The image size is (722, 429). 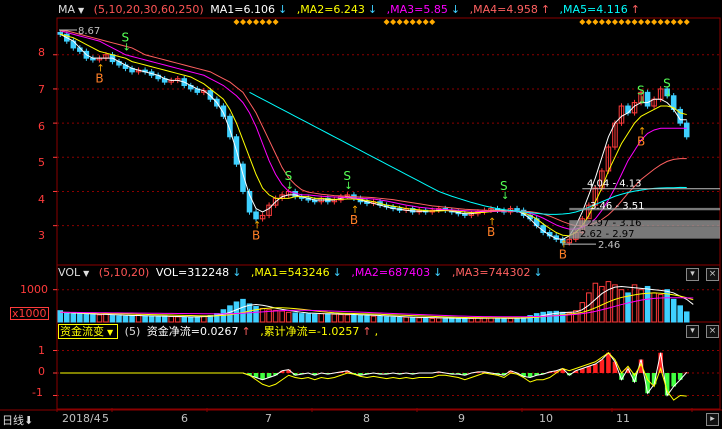 I want to click on flow-net-value: 资金净流=0.0267 ↑, so click(x=198, y=331).